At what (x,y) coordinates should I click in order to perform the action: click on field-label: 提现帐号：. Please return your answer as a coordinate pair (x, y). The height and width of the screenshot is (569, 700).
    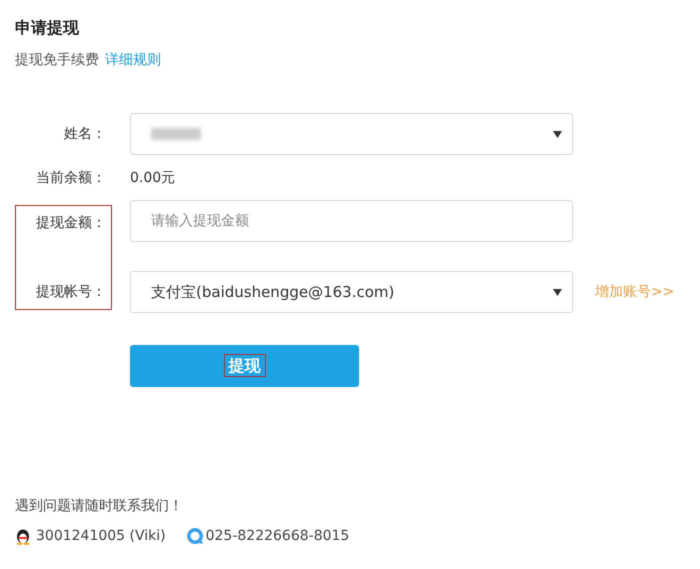
    Looking at the image, I should click on (71, 292).